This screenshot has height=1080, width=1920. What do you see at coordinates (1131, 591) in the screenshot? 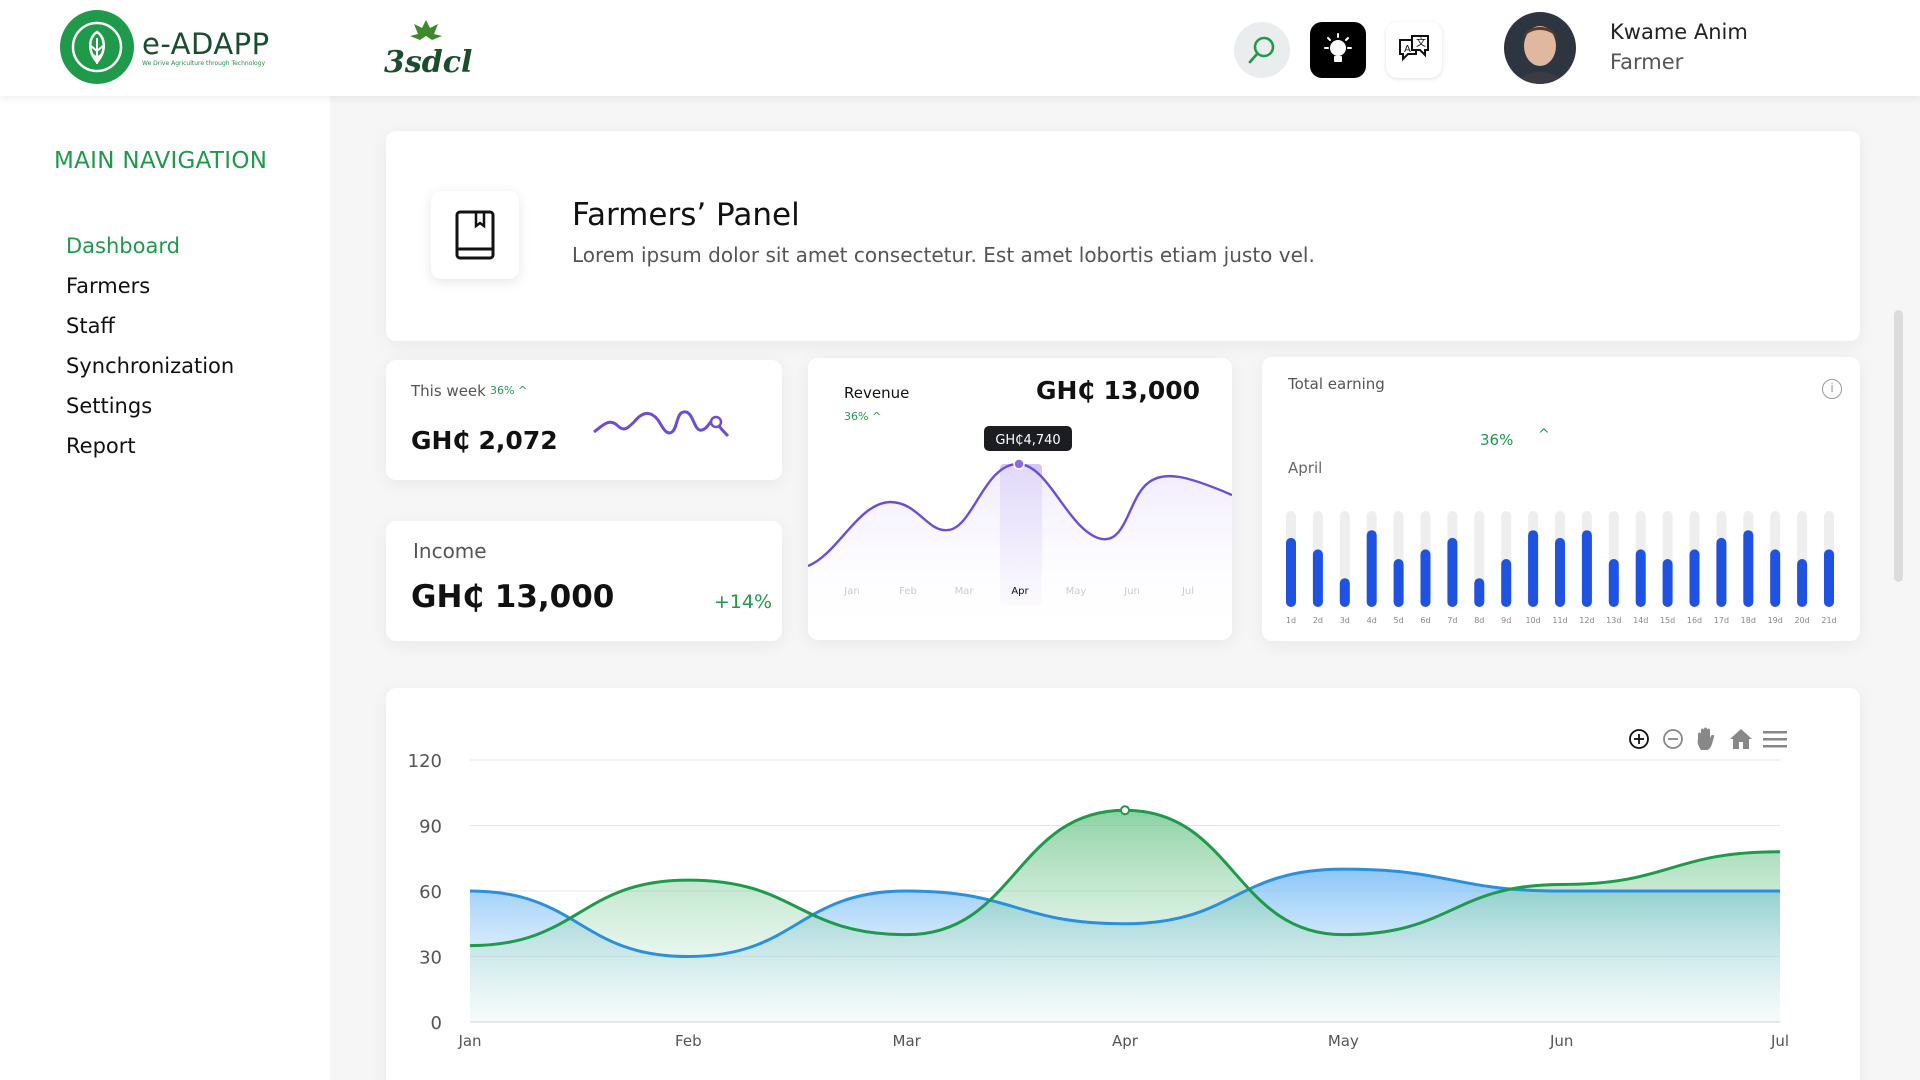
I see `revenue-month-label: Jun` at bounding box center [1131, 591].